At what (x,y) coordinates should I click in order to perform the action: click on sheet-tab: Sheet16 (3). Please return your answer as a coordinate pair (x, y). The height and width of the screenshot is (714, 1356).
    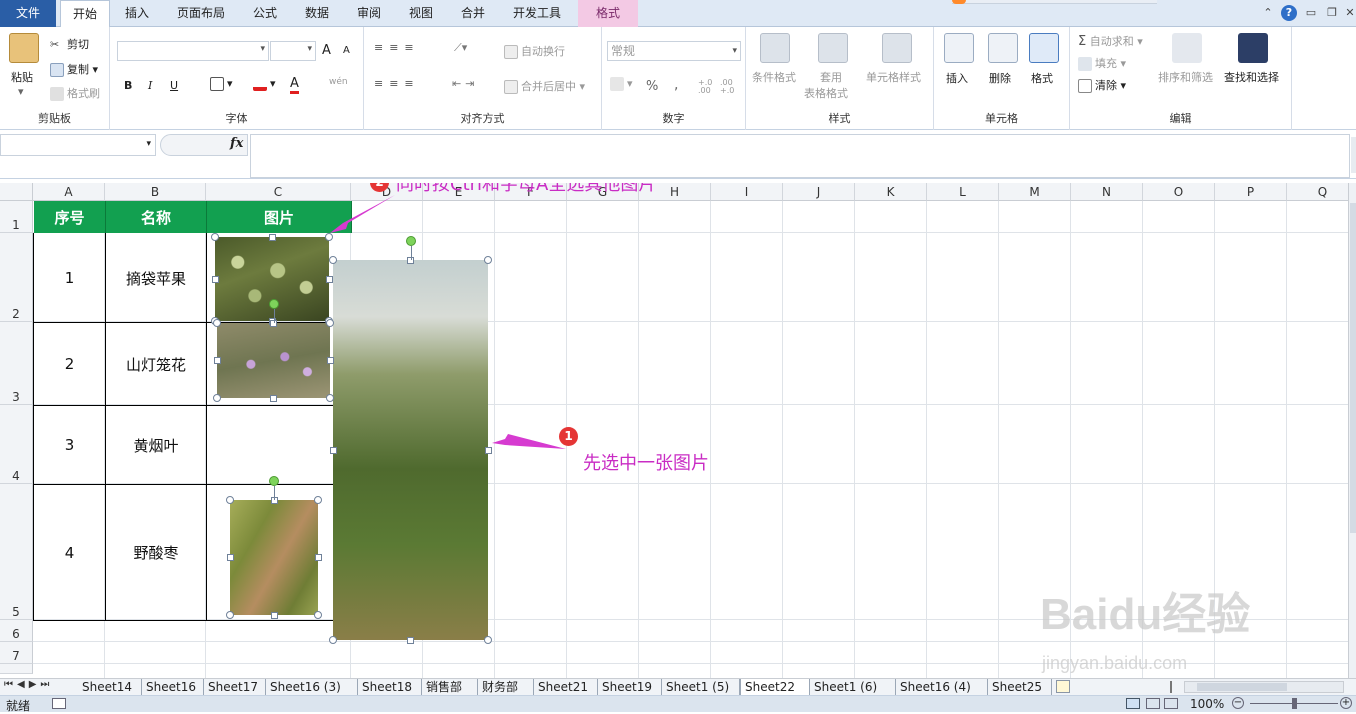
    Looking at the image, I should click on (312, 687).